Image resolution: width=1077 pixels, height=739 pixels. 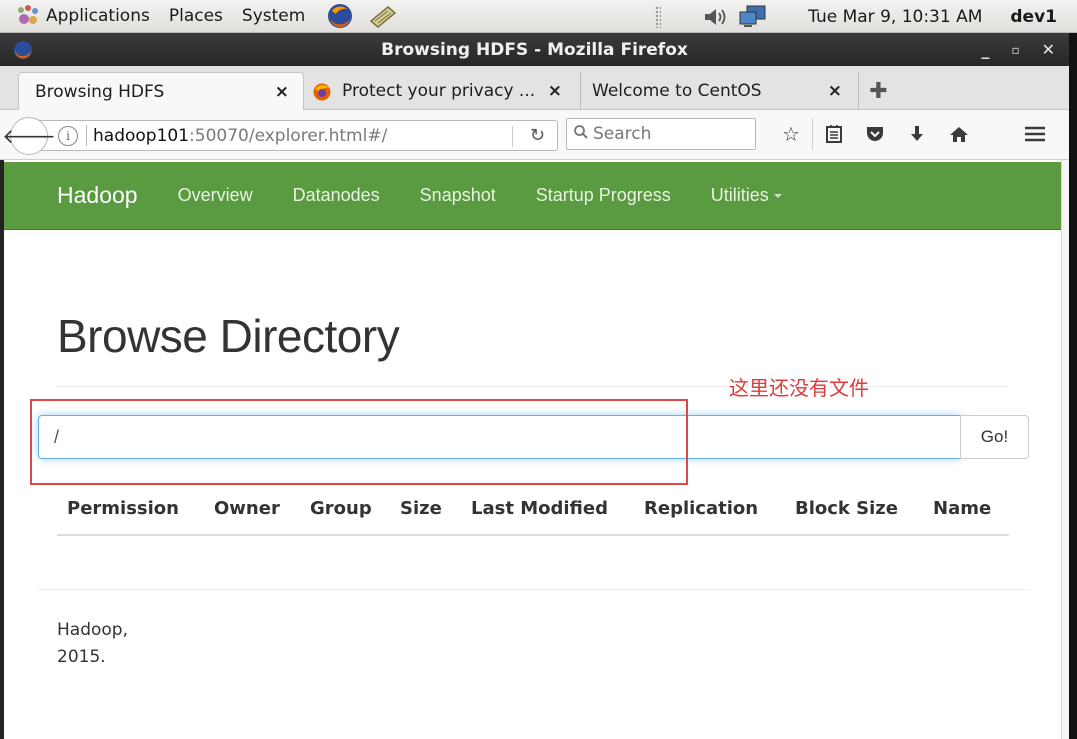 What do you see at coordinates (1073, 386) in the screenshot?
I see `window-right-edge` at bounding box center [1073, 386].